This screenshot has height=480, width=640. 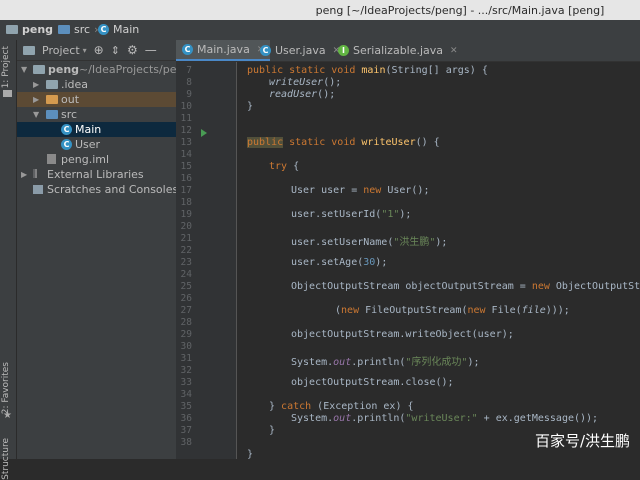 What do you see at coordinates (533, 310) in the screenshot?
I see `code-parameter: file` at bounding box center [533, 310].